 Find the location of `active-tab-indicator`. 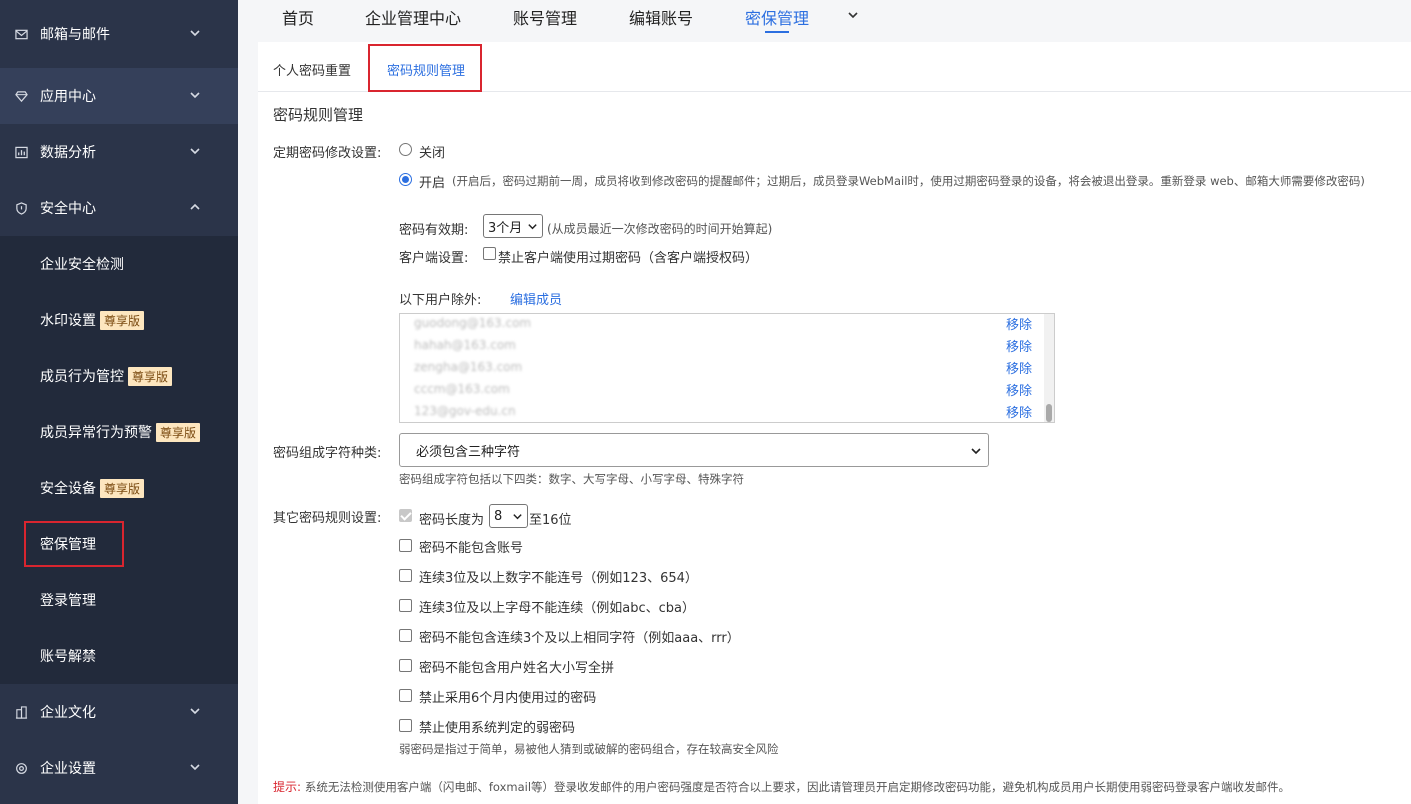

active-tab-indicator is located at coordinates (777, 32).